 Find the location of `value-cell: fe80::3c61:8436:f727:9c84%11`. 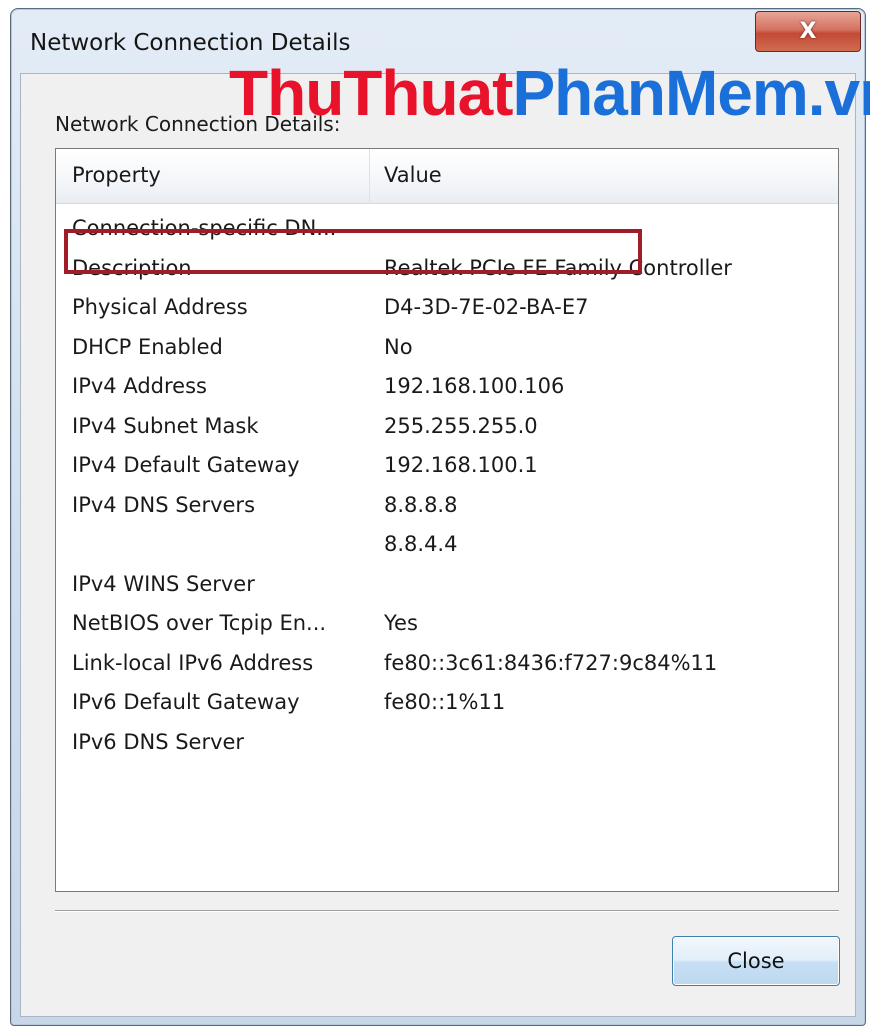

value-cell: fe80::3c61:8436:f727:9c84%11 is located at coordinates (551, 662).